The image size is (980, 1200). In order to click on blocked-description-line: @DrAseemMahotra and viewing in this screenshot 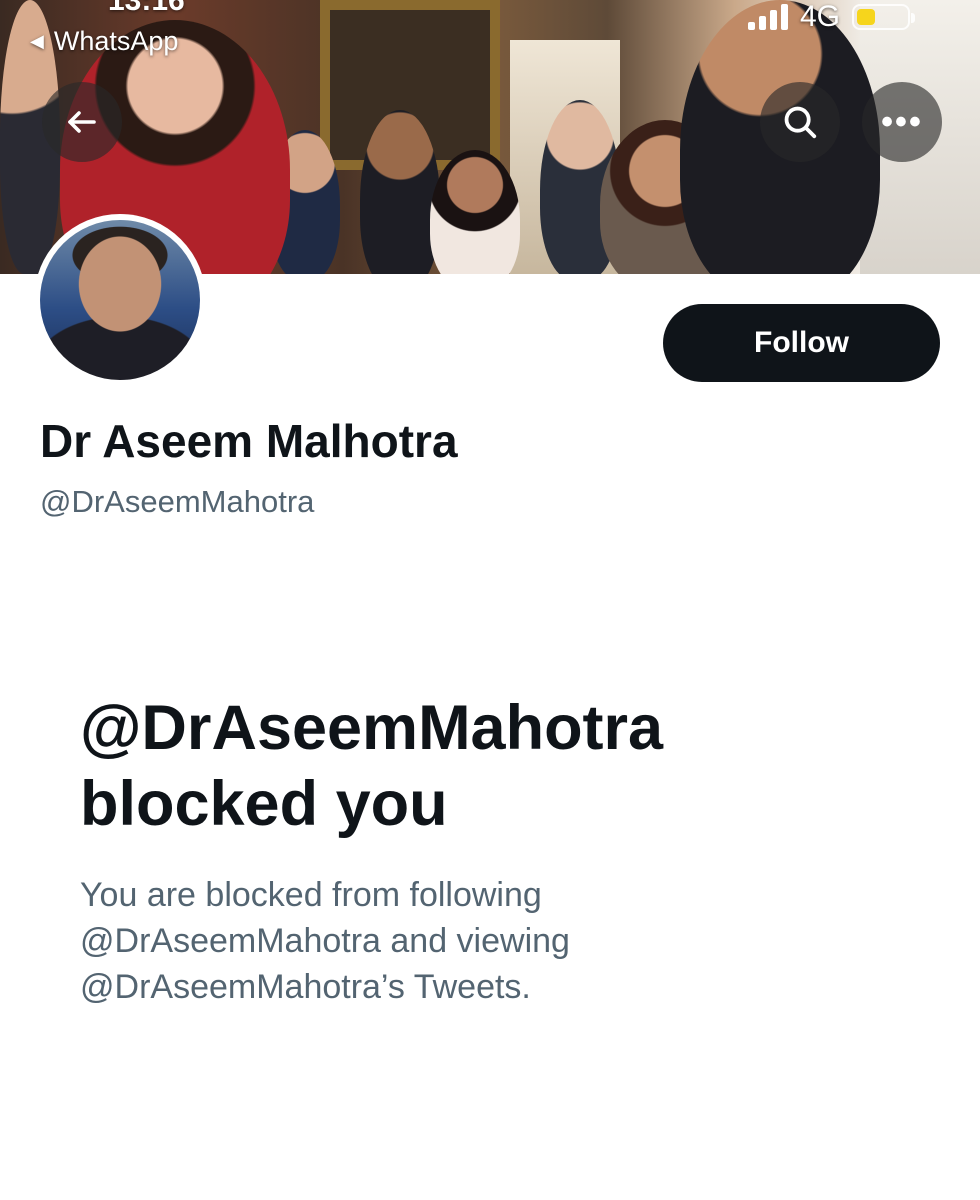, I will do `click(325, 941)`.